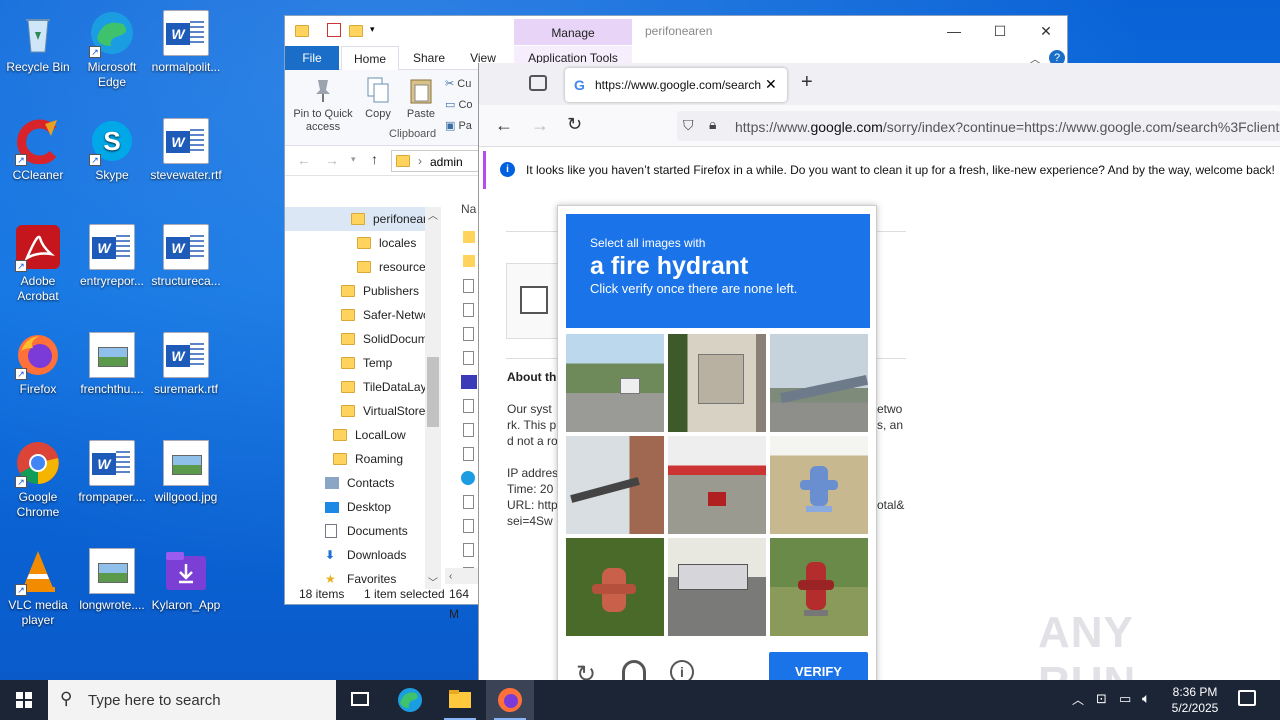  I want to click on tree-item: perifonear, so click(356, 219).